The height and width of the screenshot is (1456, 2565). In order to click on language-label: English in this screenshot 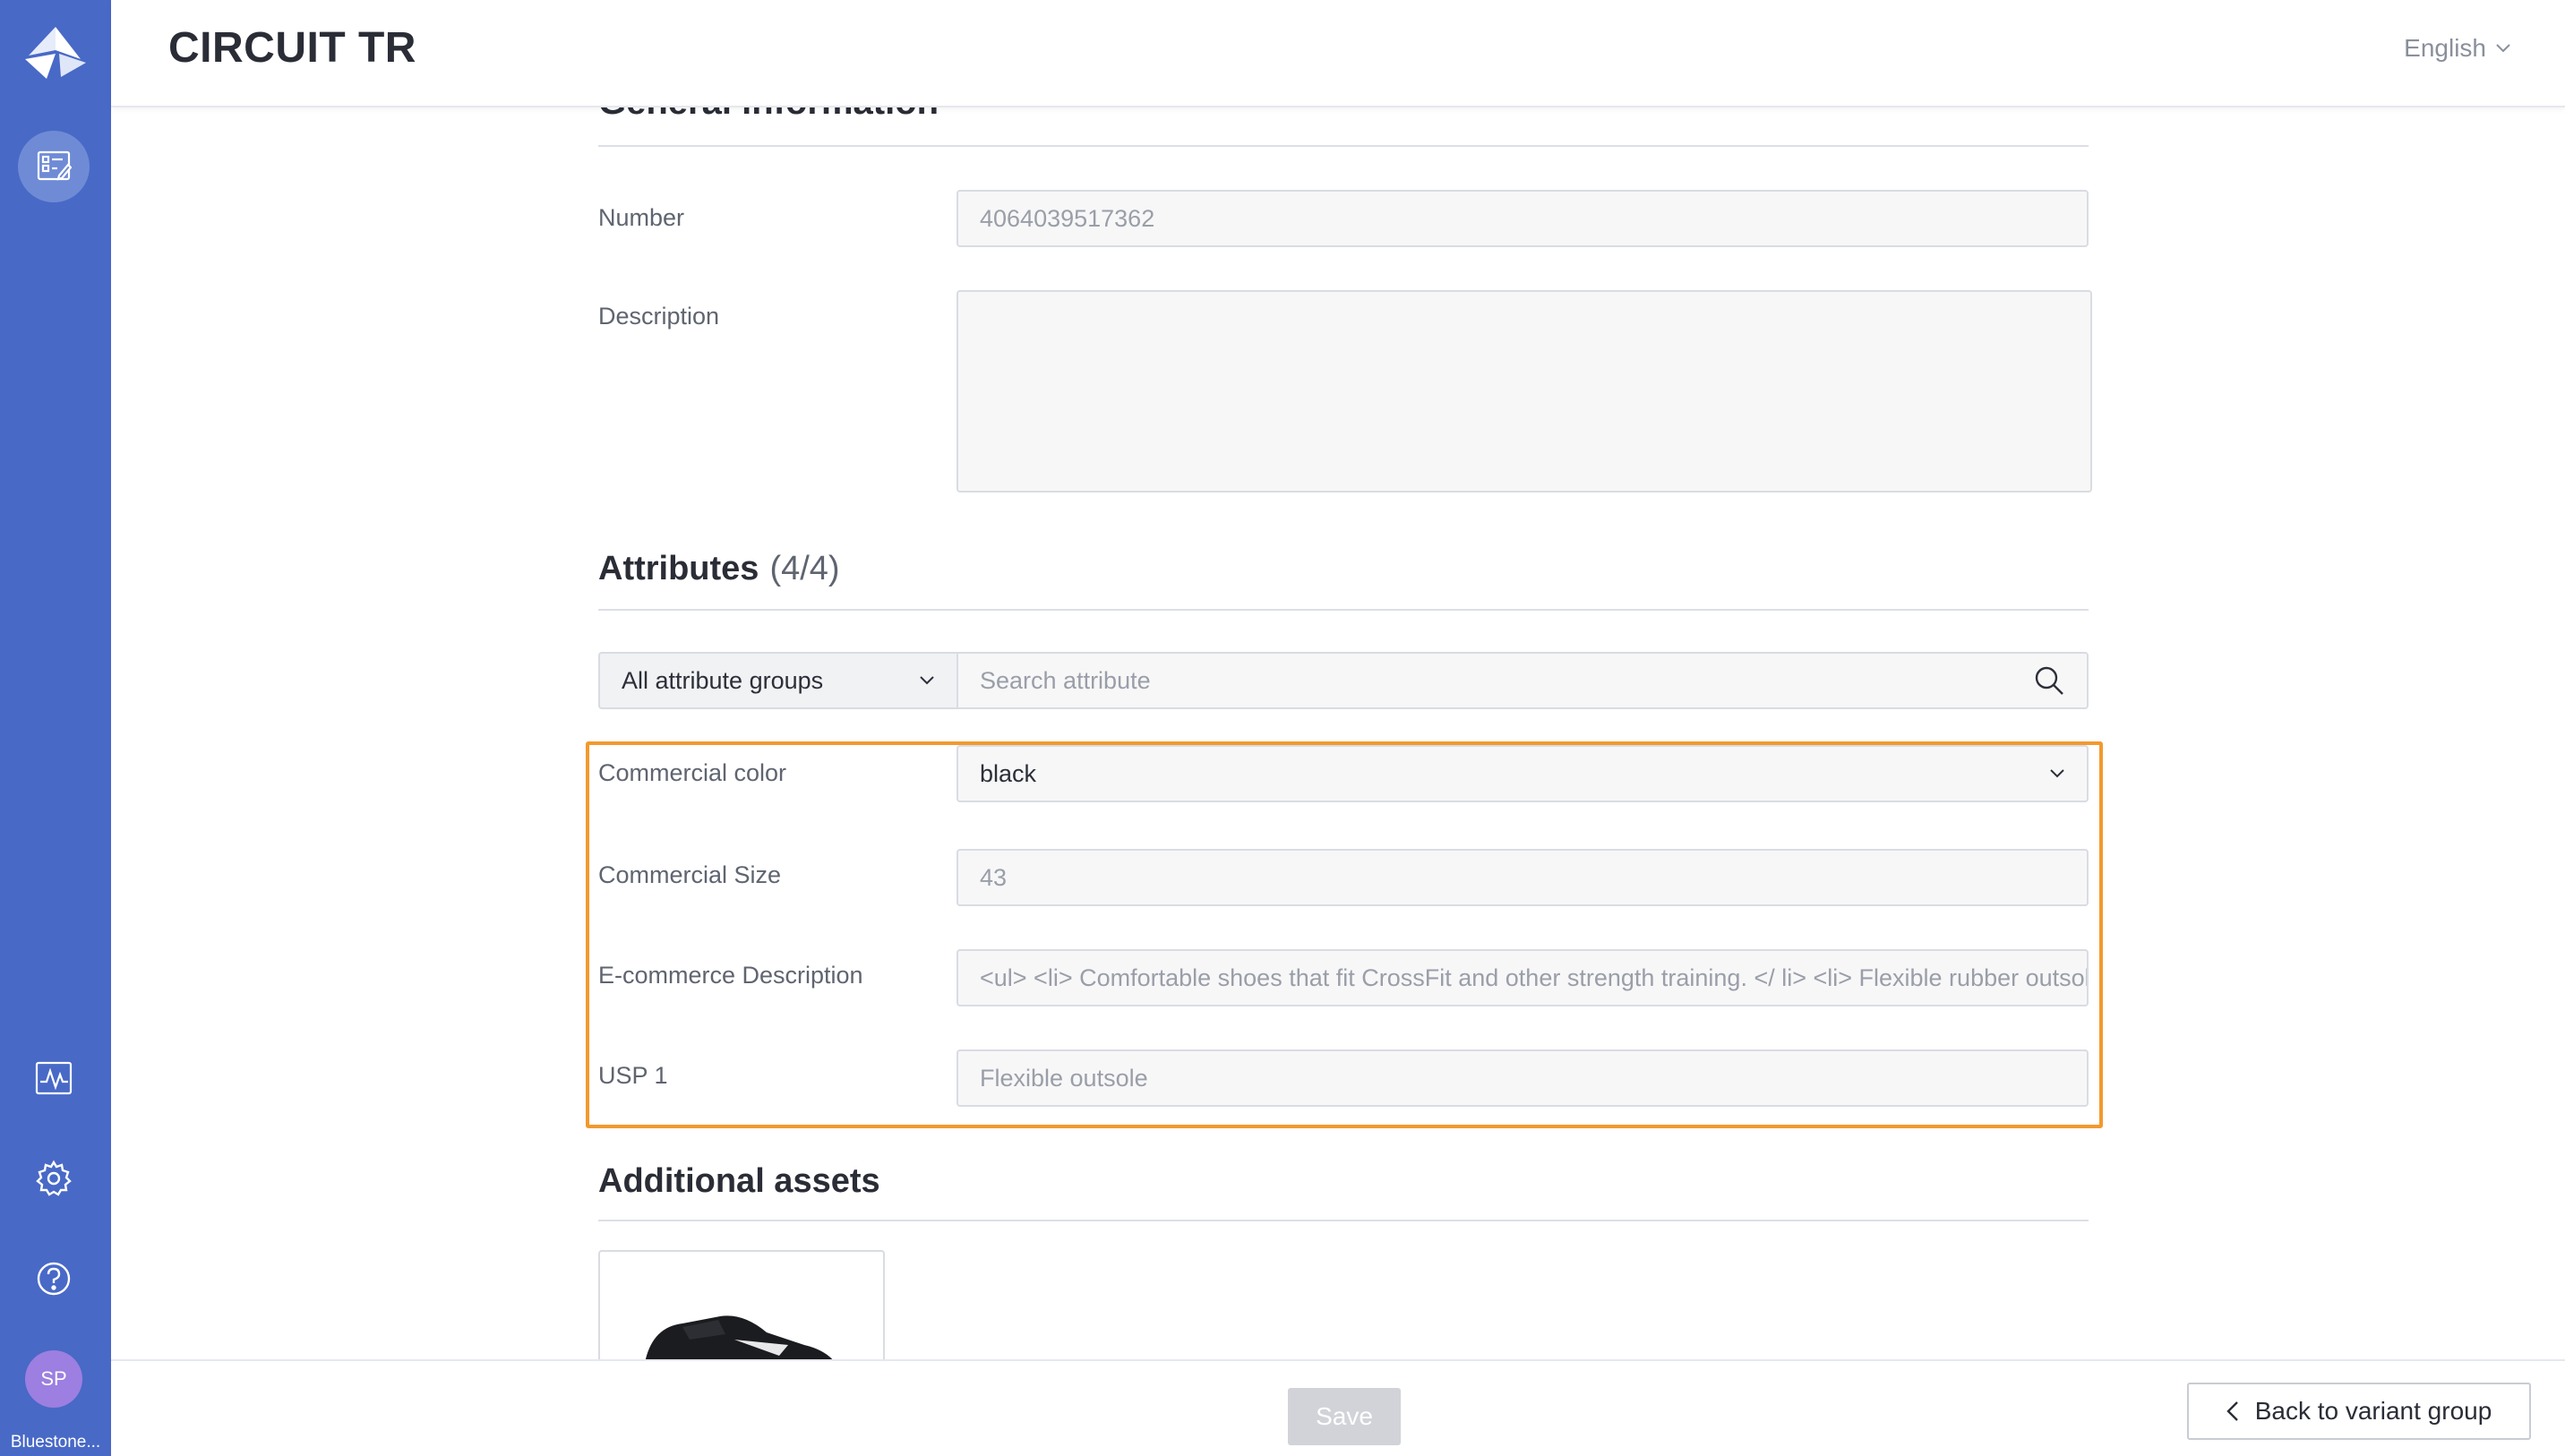, I will do `click(2445, 48)`.